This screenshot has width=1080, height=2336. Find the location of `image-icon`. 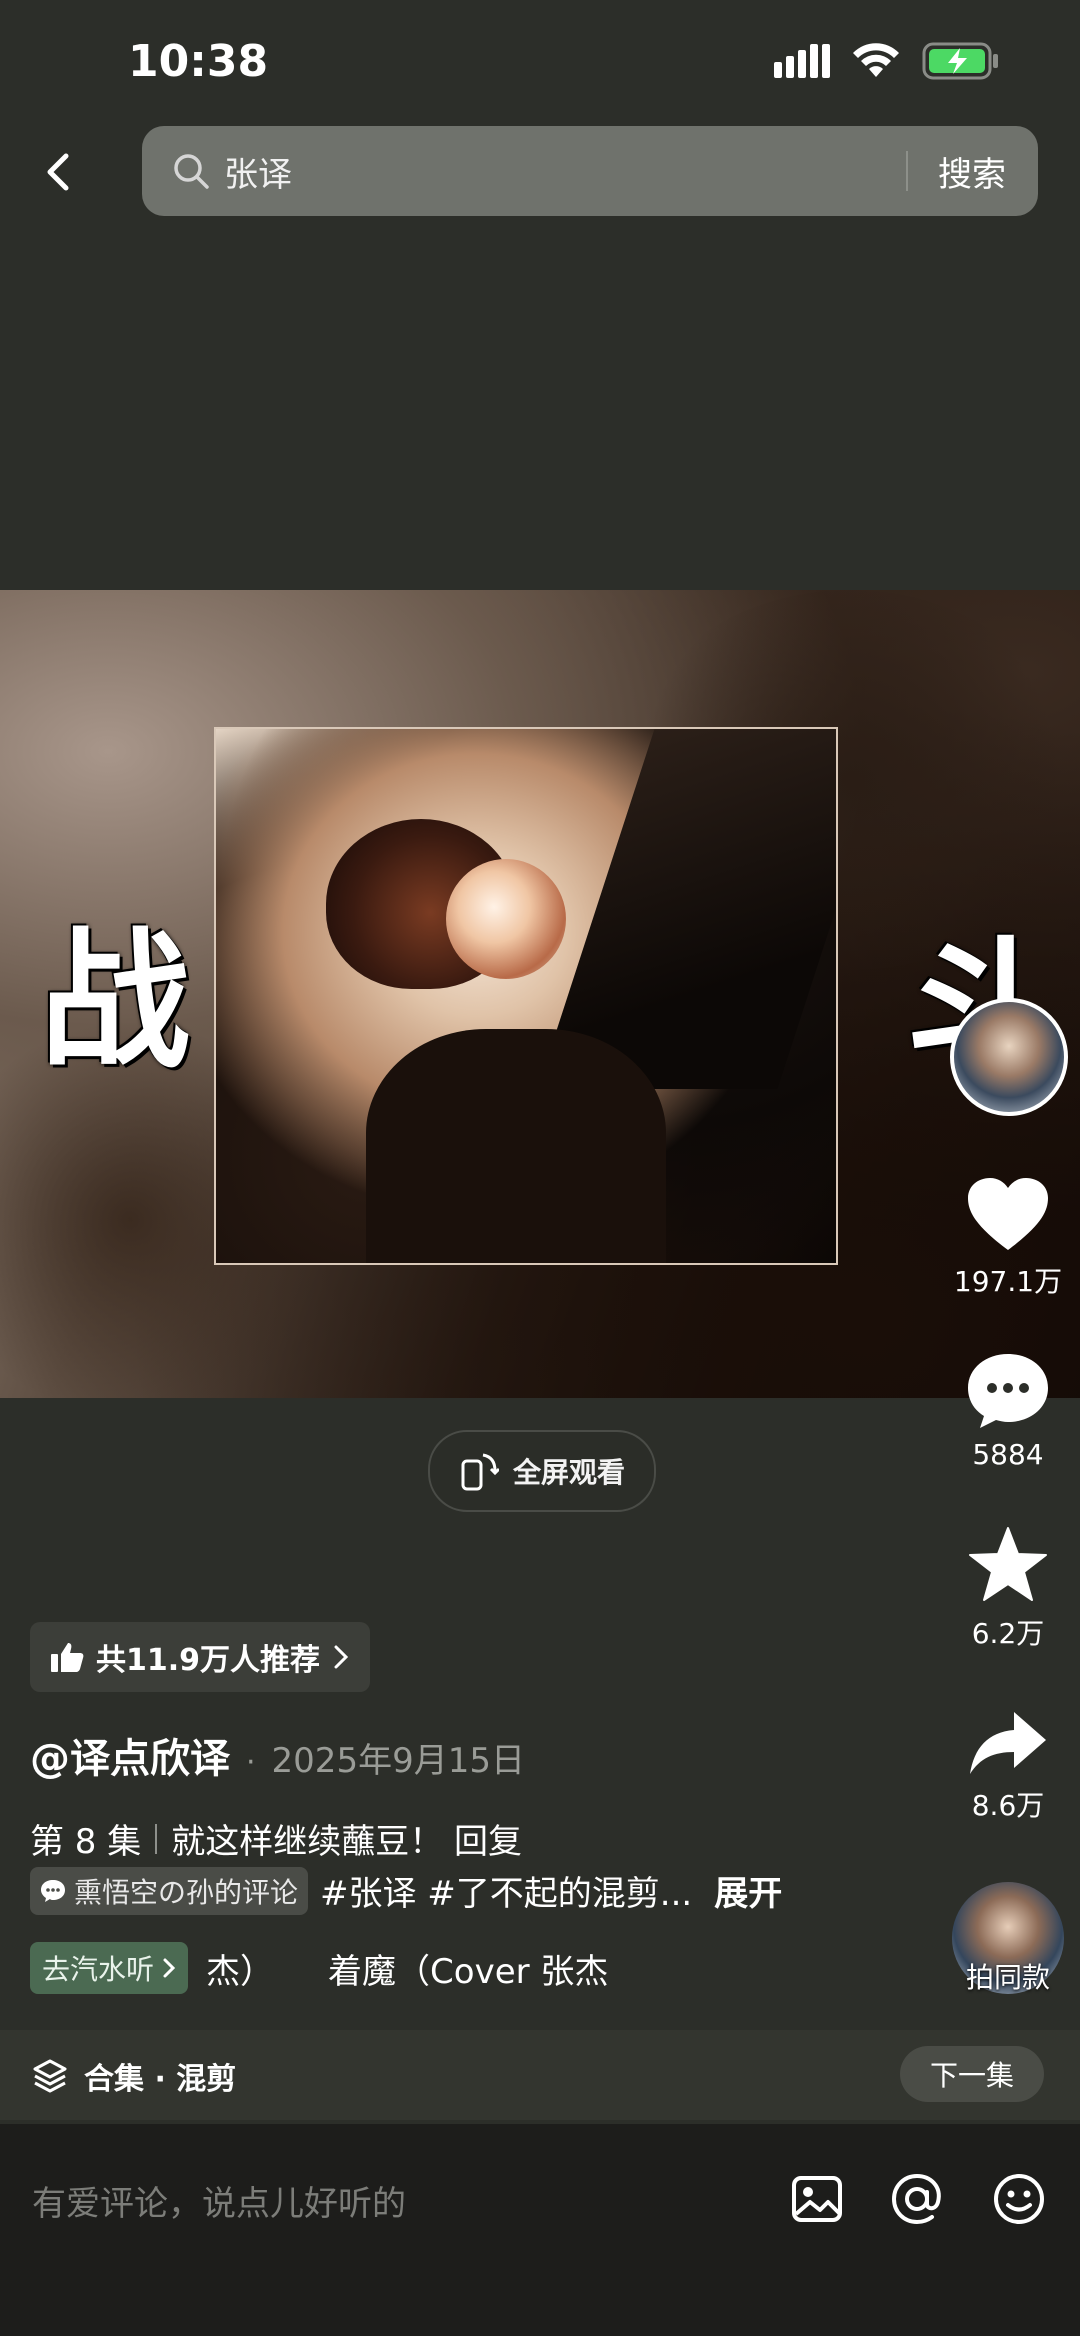

image-icon is located at coordinates (817, 2199).